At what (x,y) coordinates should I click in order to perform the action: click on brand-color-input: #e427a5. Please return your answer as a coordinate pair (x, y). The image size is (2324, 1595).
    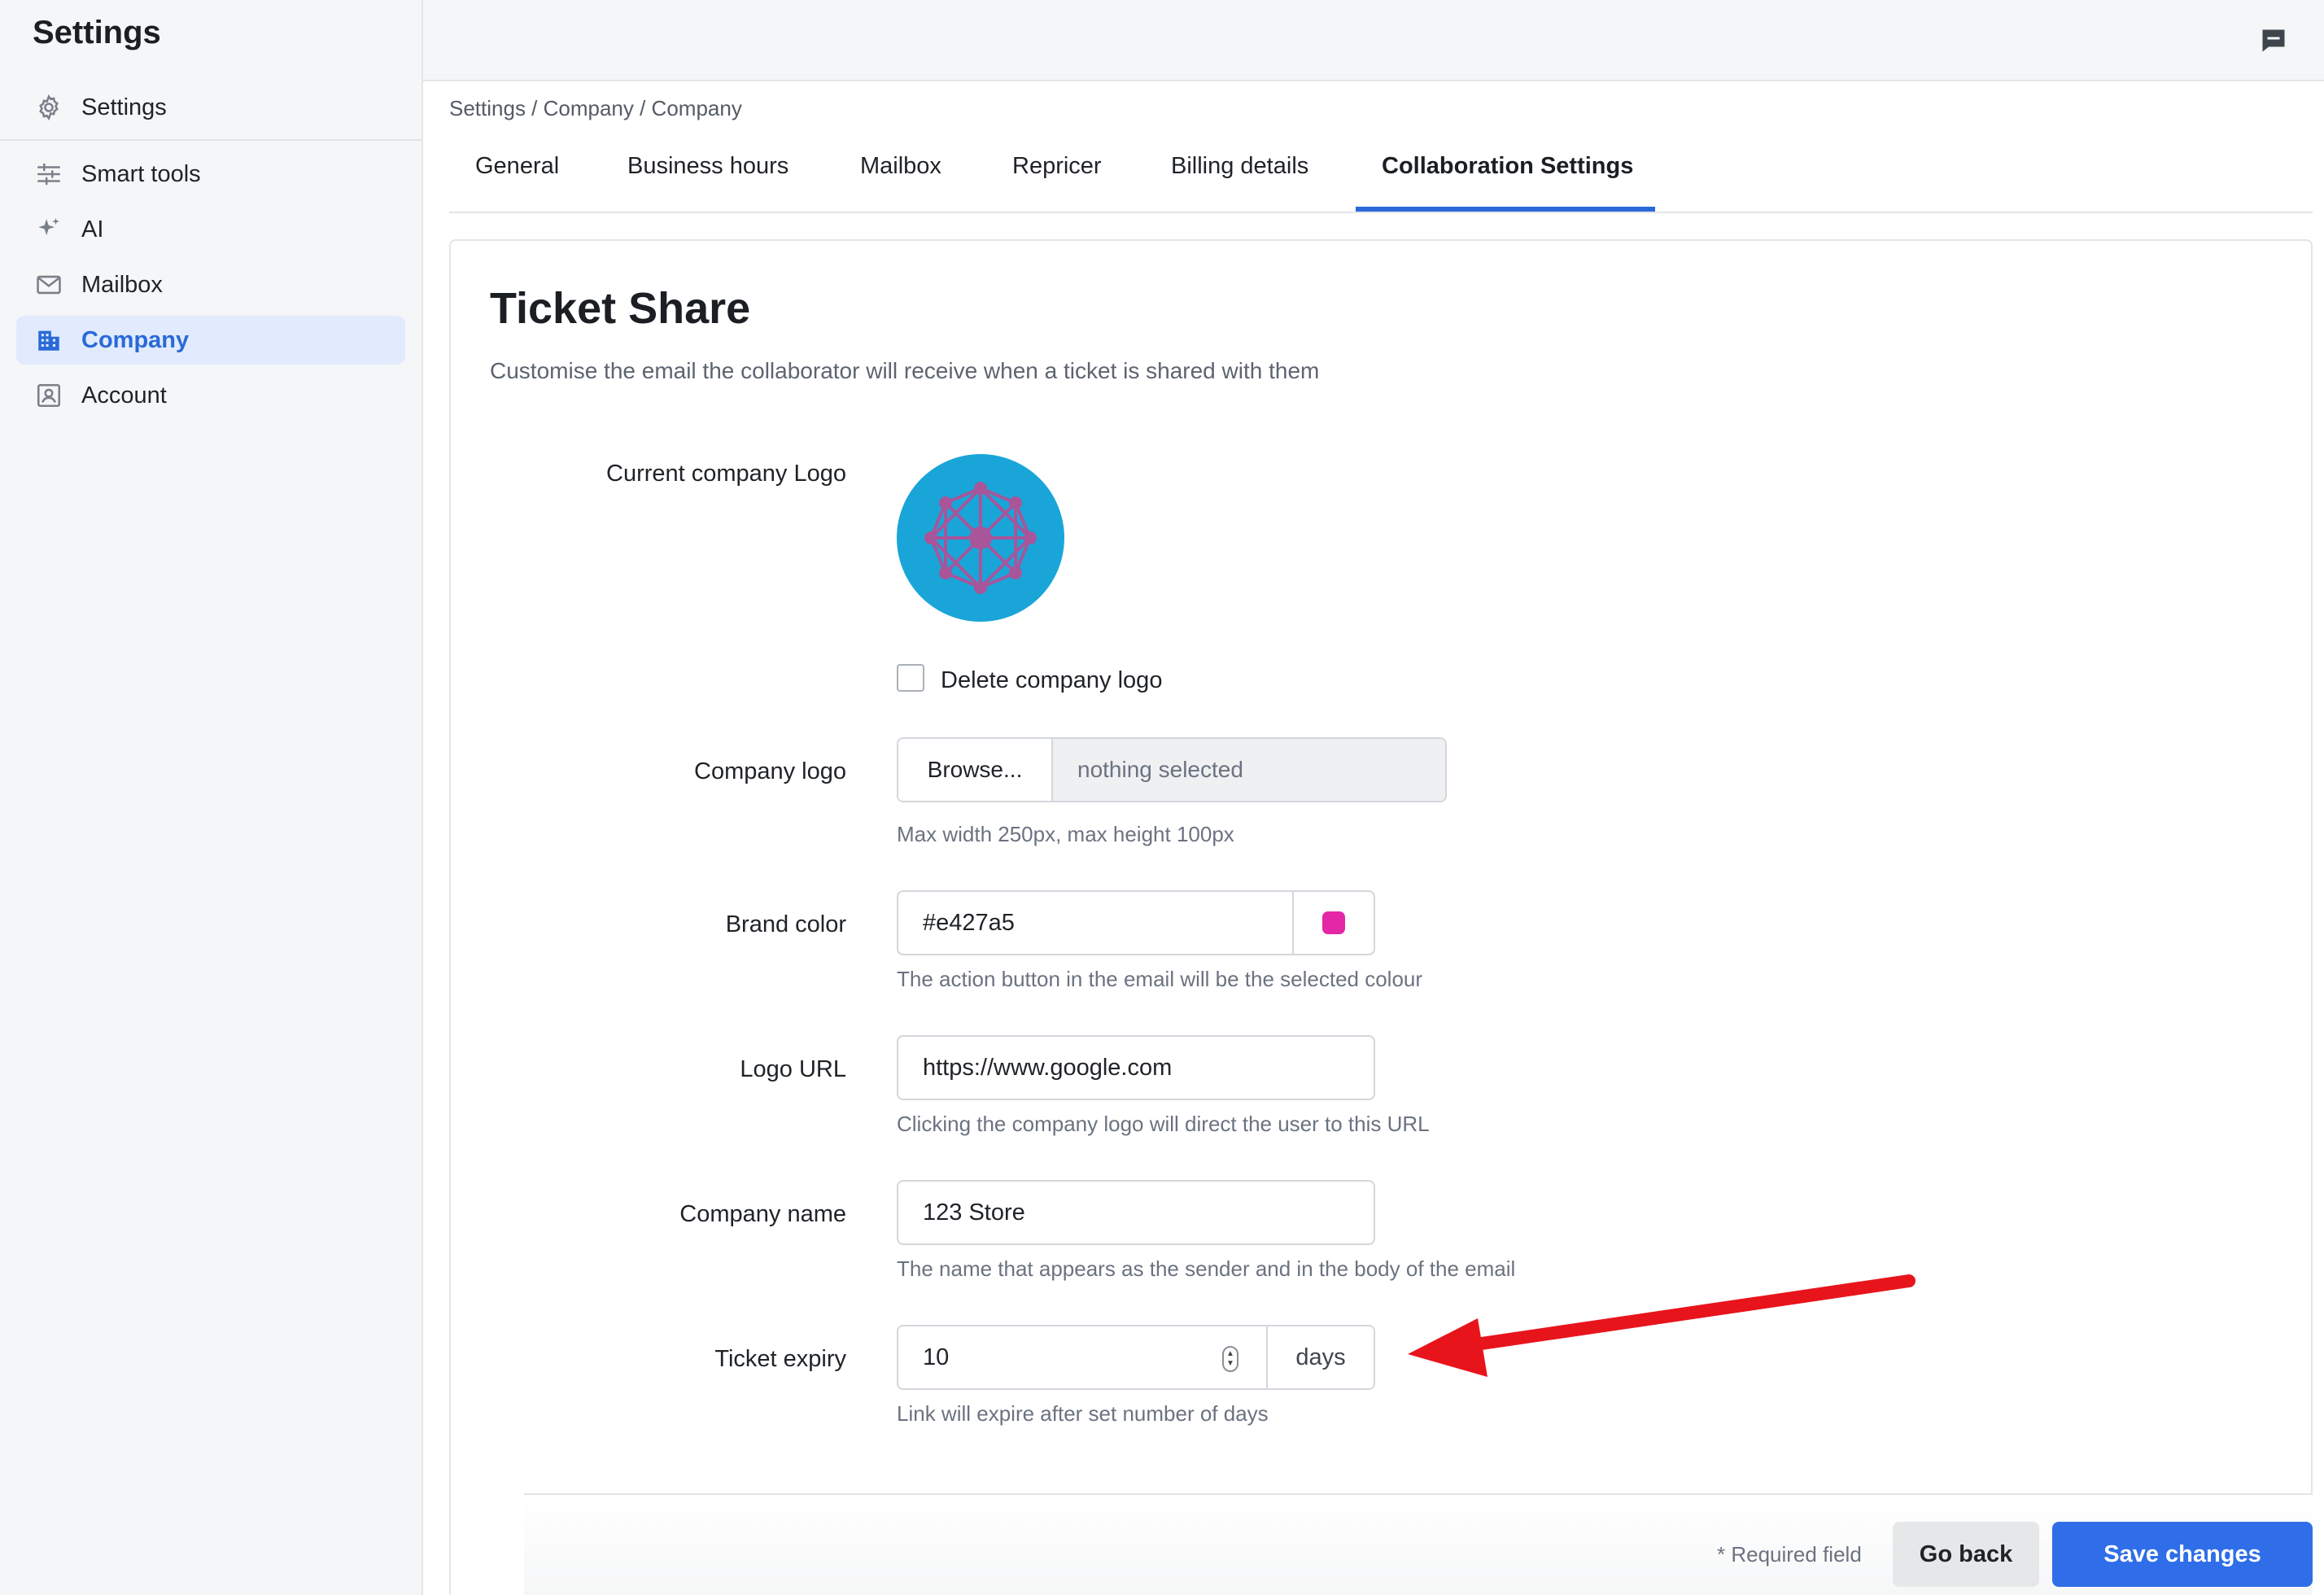
    Looking at the image, I should click on (1096, 923).